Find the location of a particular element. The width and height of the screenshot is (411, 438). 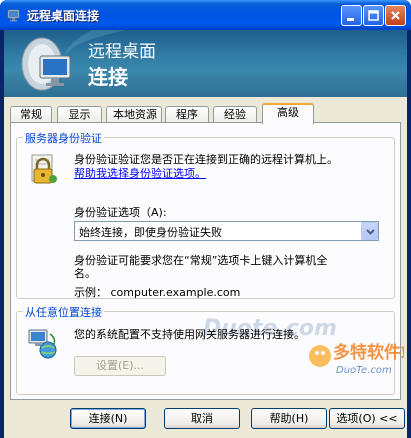

auth-note-line2: 名。 is located at coordinates (85, 273).